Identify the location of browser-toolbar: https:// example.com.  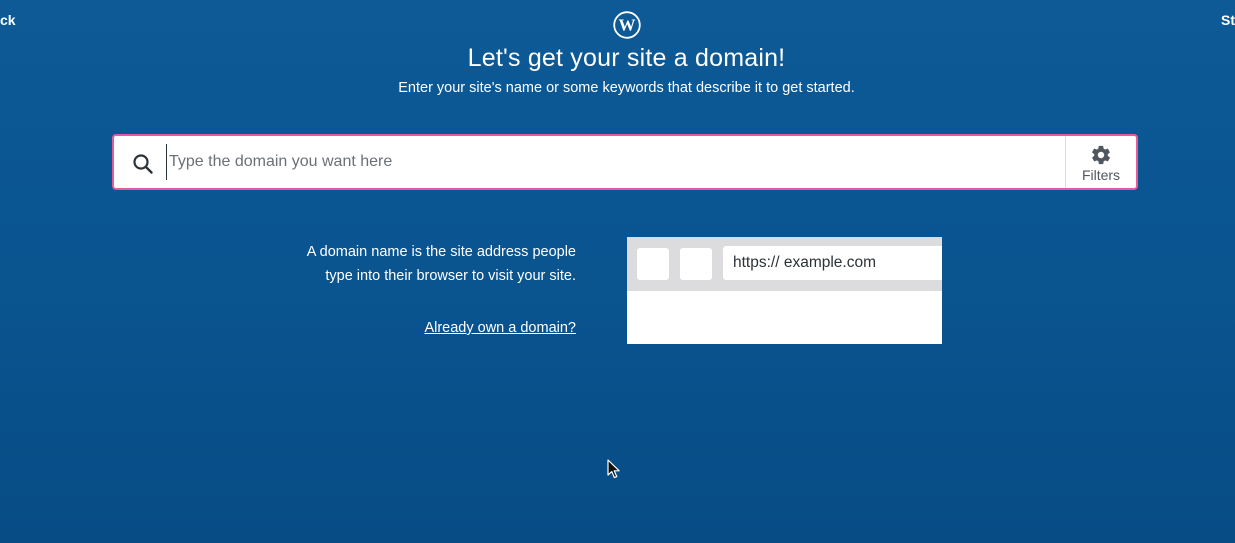
(784, 264).